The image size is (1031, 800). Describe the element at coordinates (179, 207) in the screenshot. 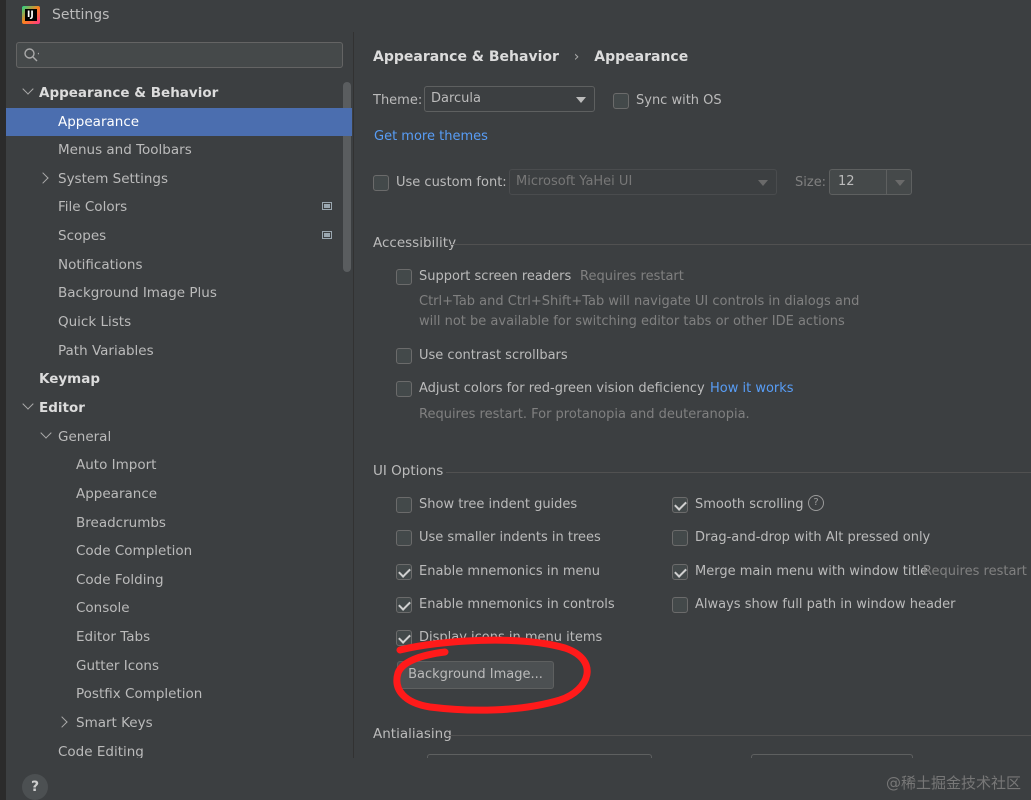

I see `tree-item-file-colors: File Colors` at that location.